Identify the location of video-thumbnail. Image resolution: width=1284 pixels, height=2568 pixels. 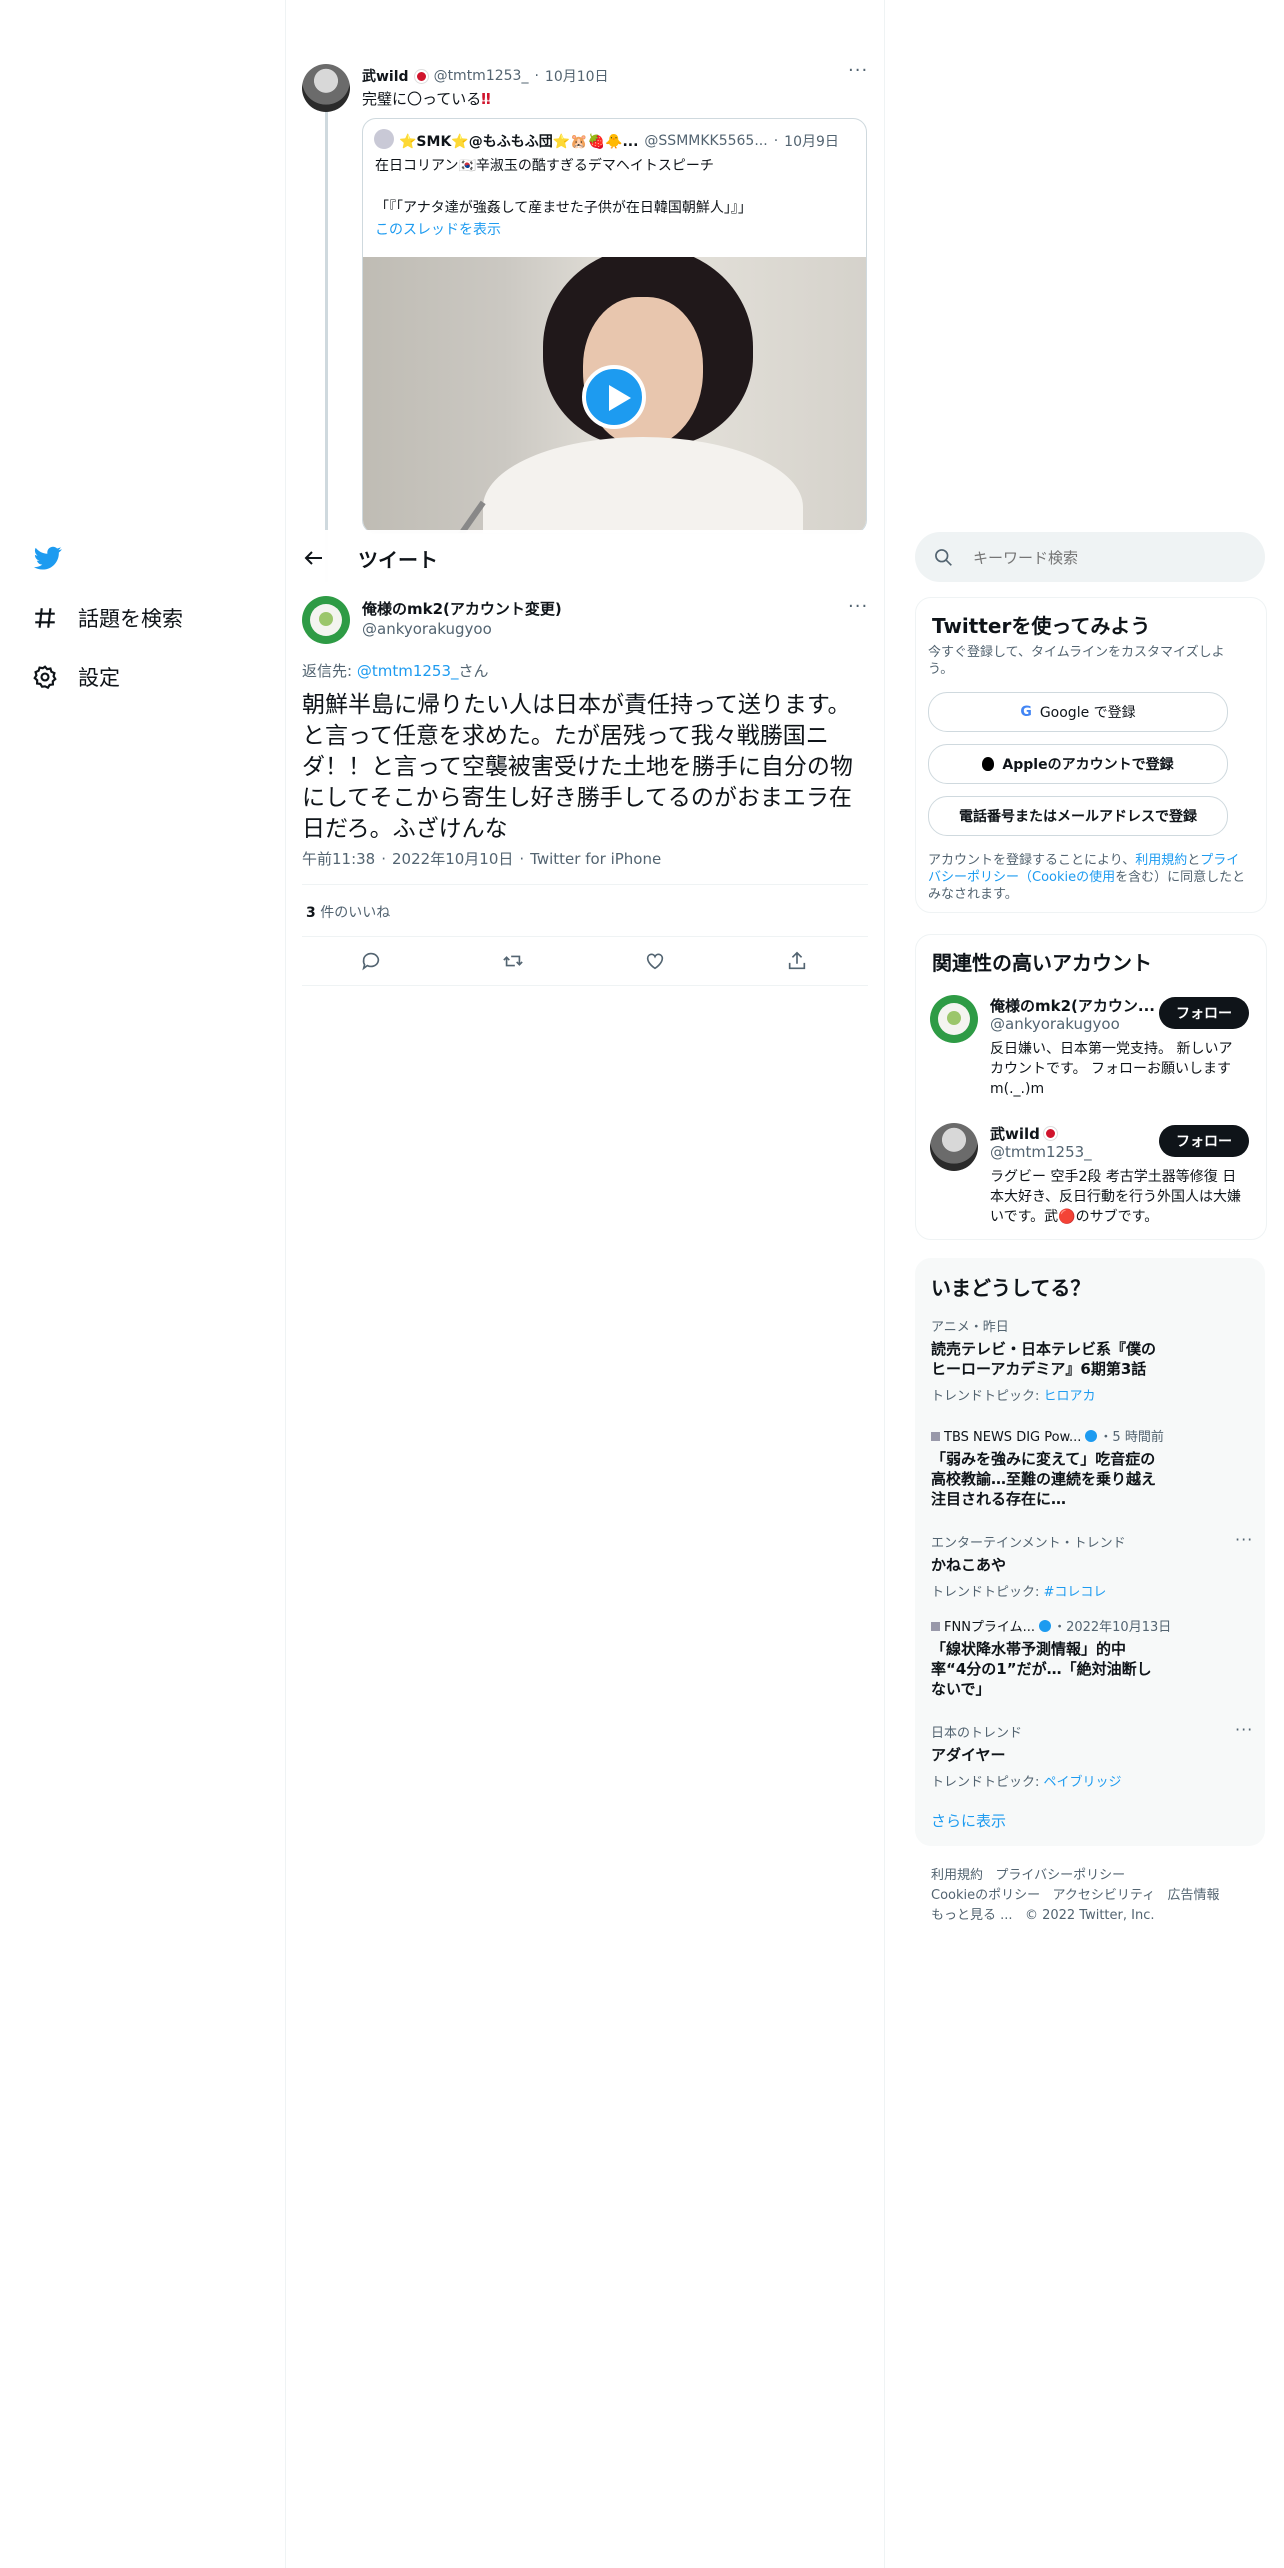
(614, 395).